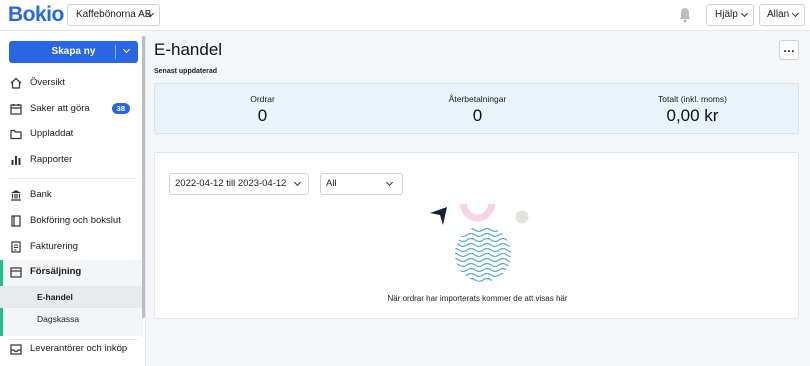 The height and width of the screenshot is (366, 810). What do you see at coordinates (71, 83) in the screenshot?
I see `sidebar-item-oversikt: Översikt` at bounding box center [71, 83].